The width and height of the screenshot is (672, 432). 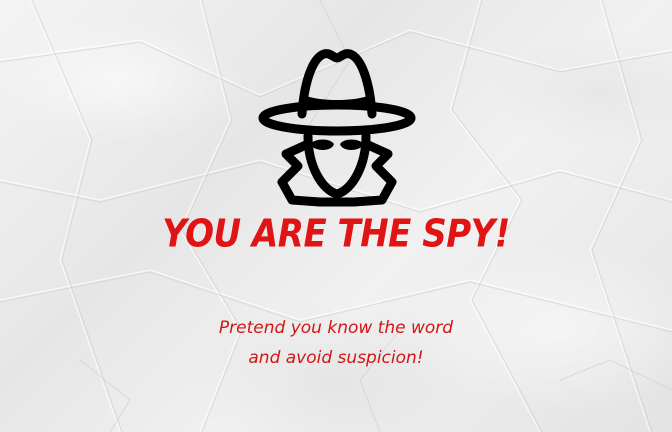 What do you see at coordinates (336, 358) in the screenshot?
I see `instruction-line-2: and avoid suspicion!` at bounding box center [336, 358].